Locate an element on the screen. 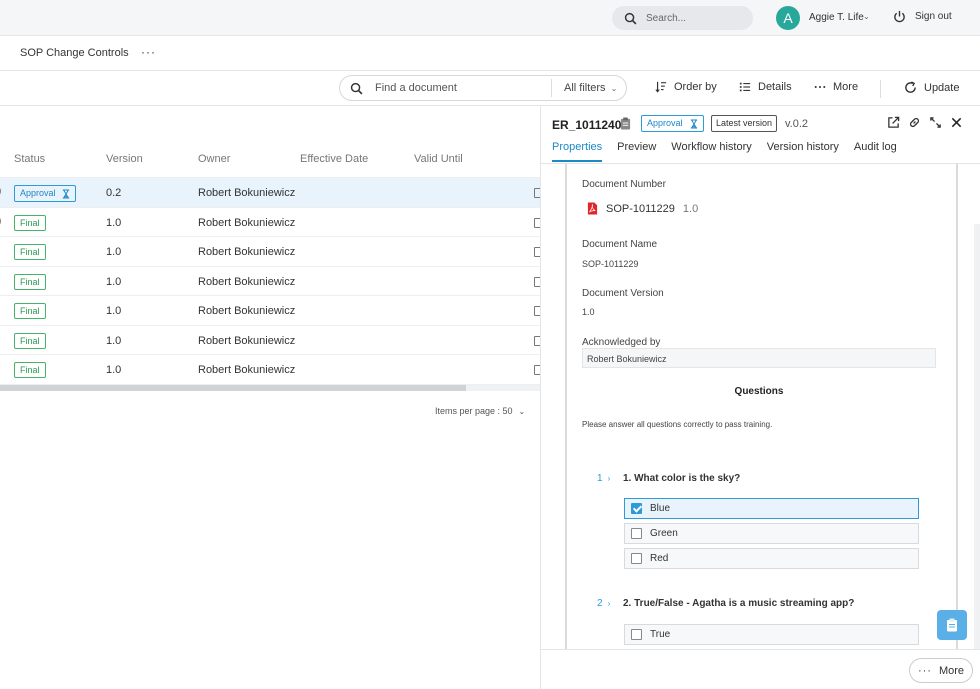 The height and width of the screenshot is (689, 980). table-row: ) Final 1.0 Robert Bokuniewicz is located at coordinates (271, 222).